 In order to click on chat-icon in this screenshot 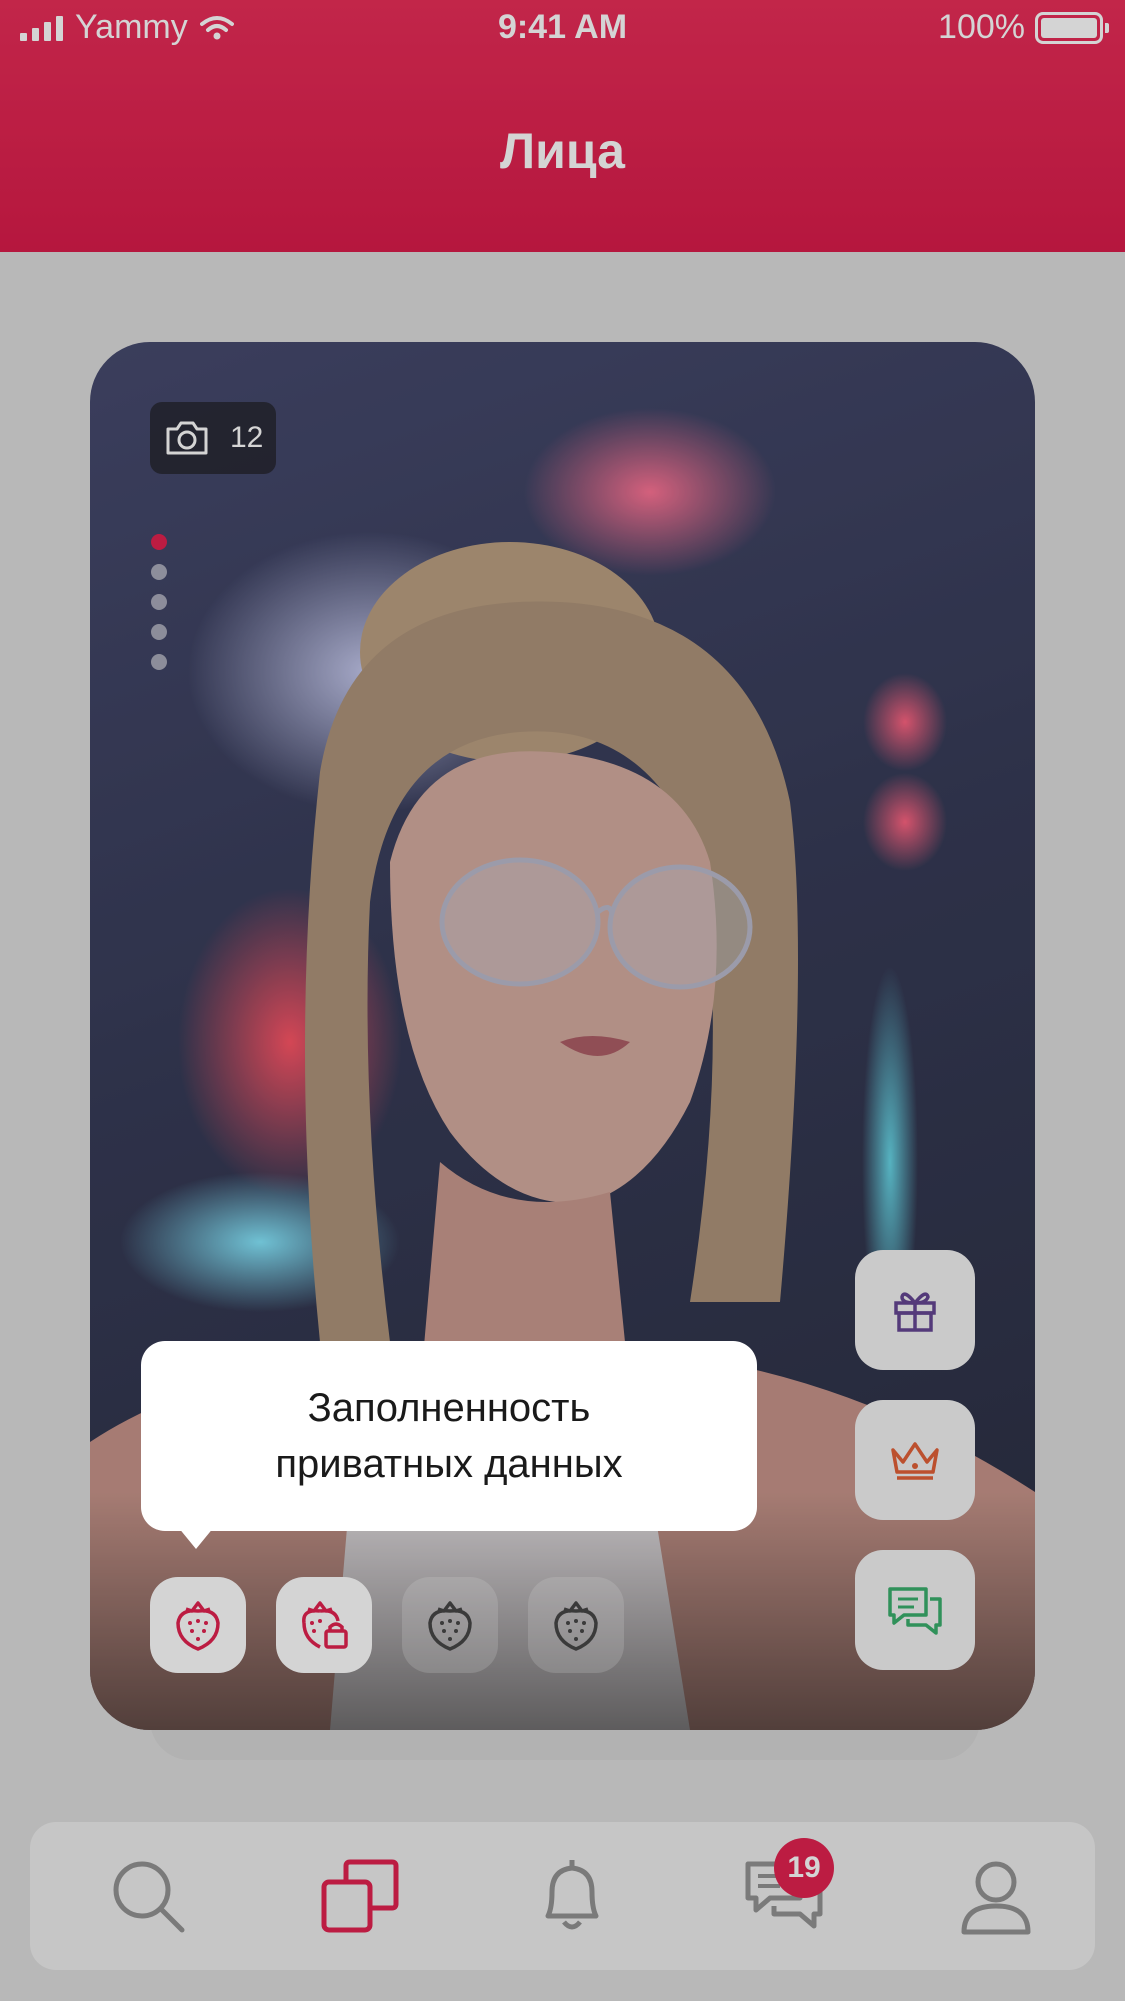, I will do `click(915, 1611)`.